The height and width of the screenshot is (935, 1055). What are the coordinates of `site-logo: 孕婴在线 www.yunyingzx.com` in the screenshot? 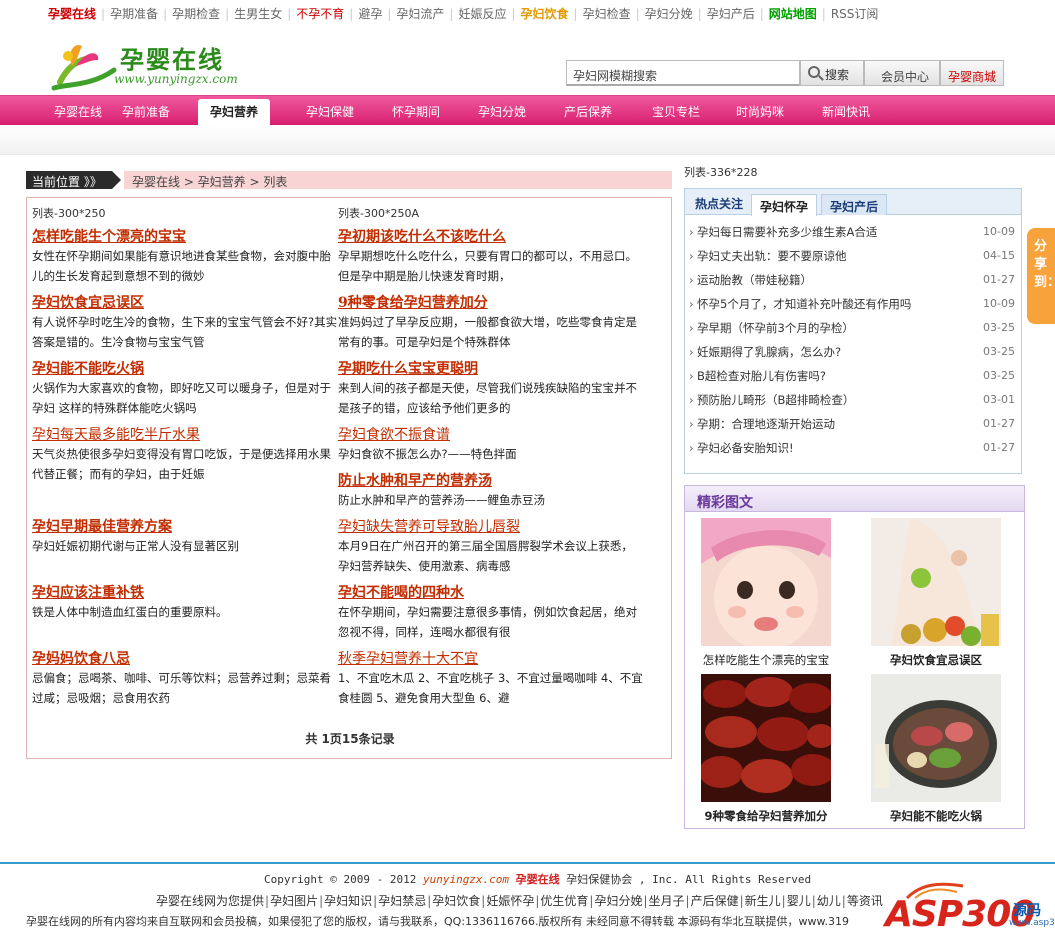 It's located at (145, 64).